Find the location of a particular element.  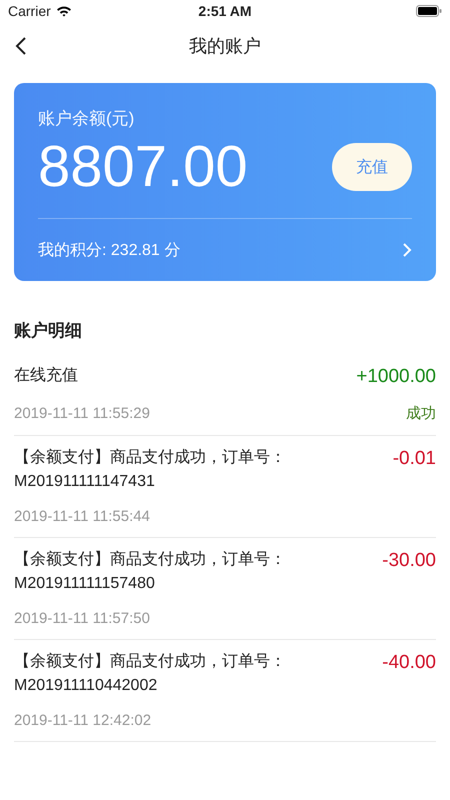

transaction-time: 2019-11-11 12:42:02 is located at coordinates (83, 720).